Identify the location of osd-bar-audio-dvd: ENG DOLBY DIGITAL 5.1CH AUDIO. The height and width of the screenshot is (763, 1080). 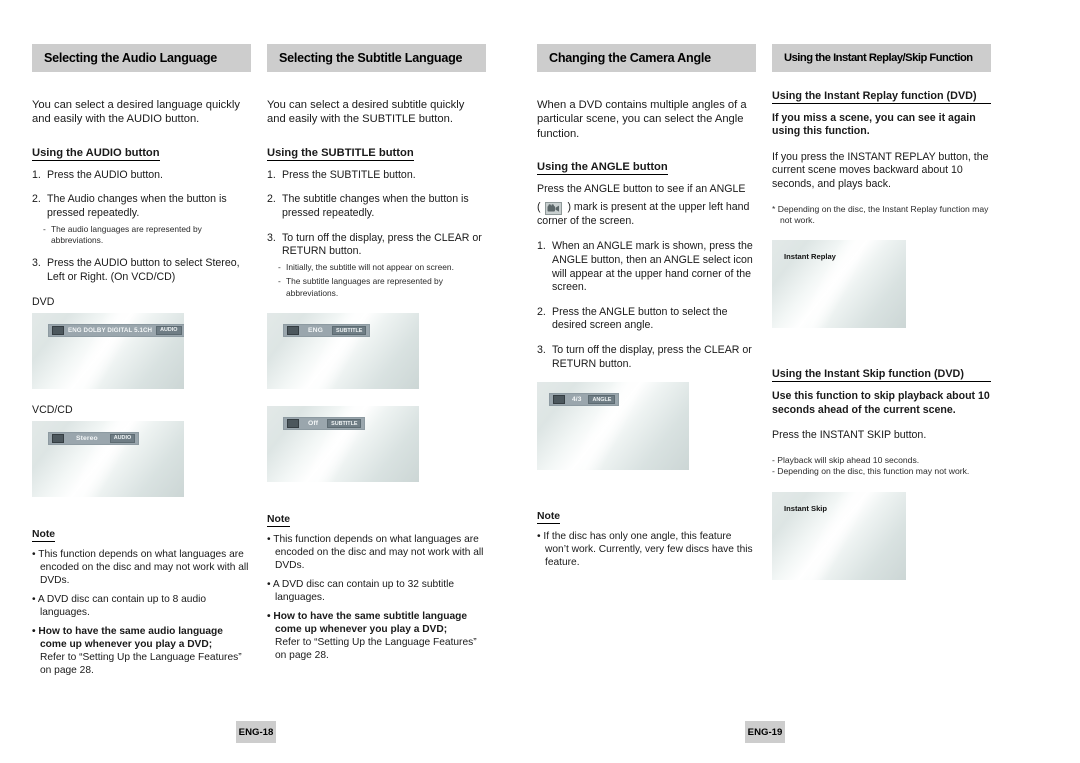
(116, 330).